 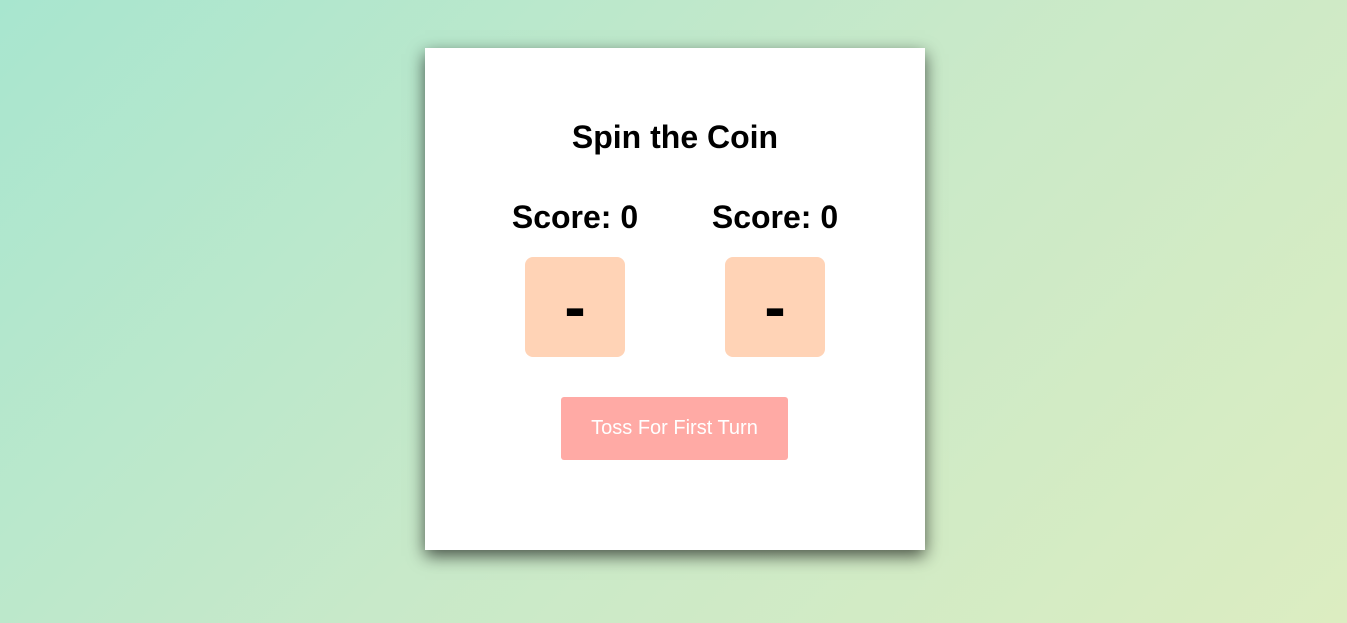 I want to click on player-2-coin: -, so click(x=775, y=307).